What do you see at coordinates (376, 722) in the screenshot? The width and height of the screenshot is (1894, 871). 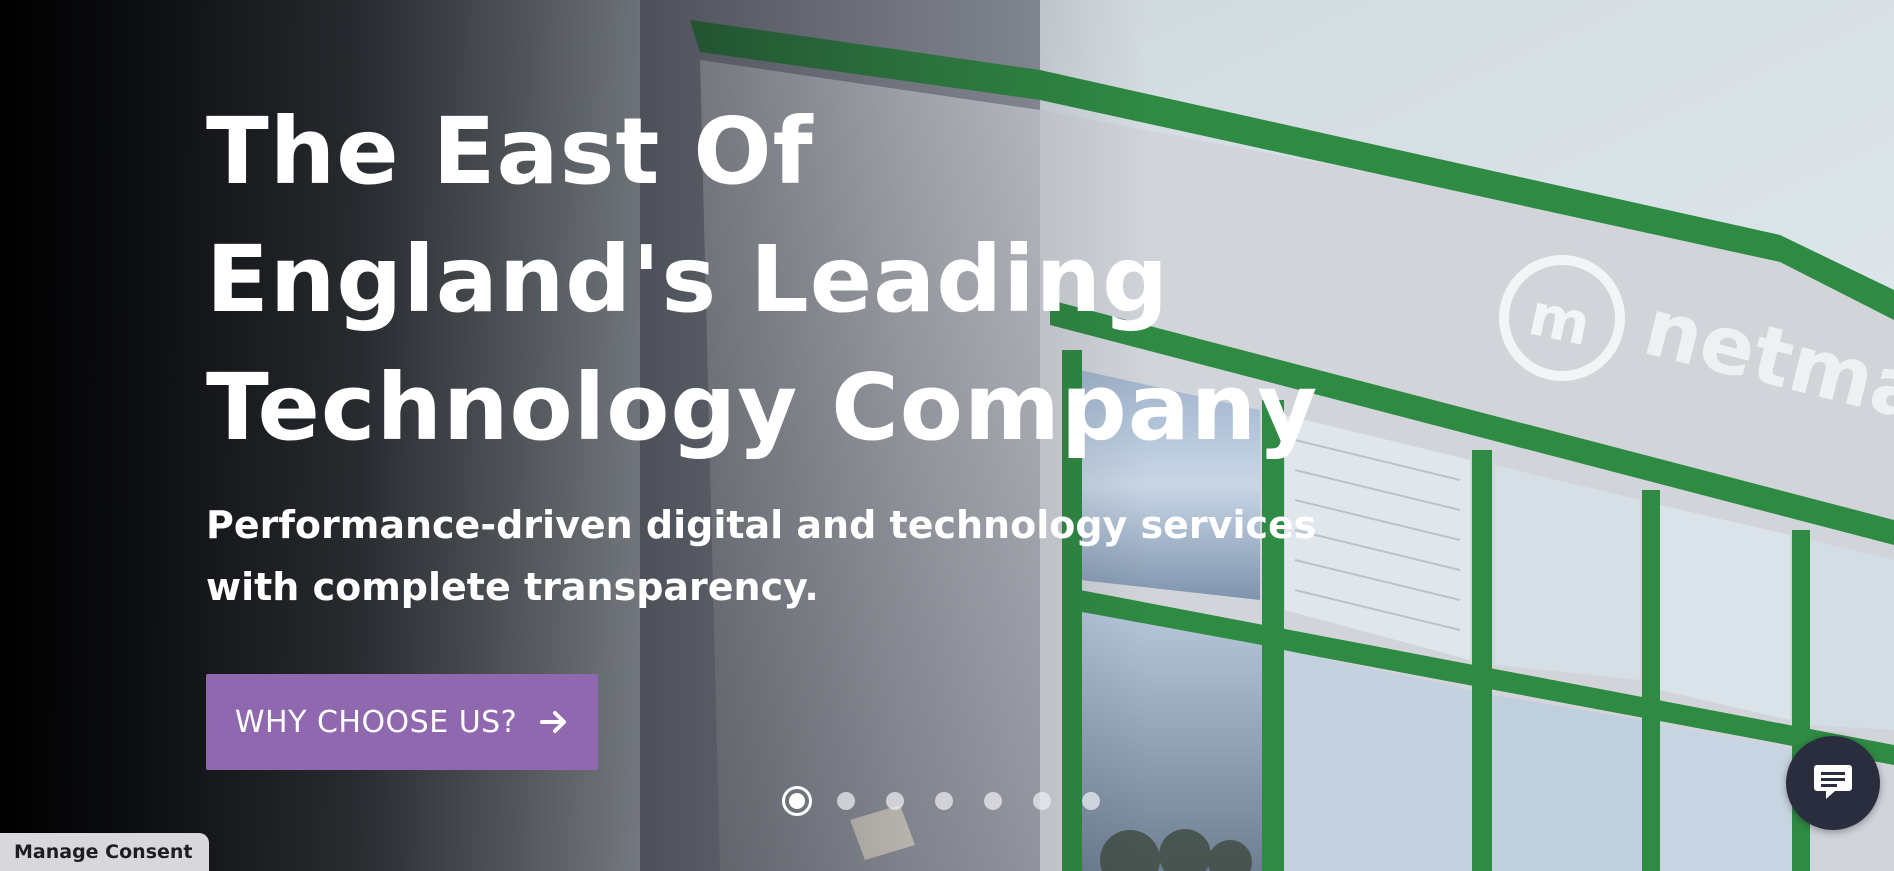 I see `why-choose-us-label: WHY CHOOSE US?` at bounding box center [376, 722].